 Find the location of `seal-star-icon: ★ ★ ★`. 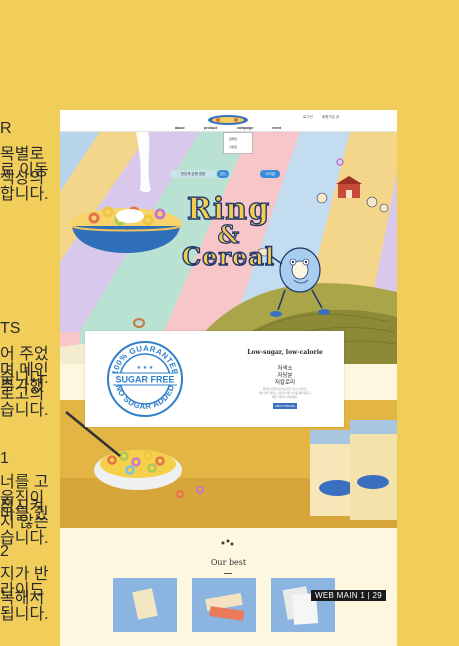

seal-star-icon: ★ ★ ★ is located at coordinates (145, 368).